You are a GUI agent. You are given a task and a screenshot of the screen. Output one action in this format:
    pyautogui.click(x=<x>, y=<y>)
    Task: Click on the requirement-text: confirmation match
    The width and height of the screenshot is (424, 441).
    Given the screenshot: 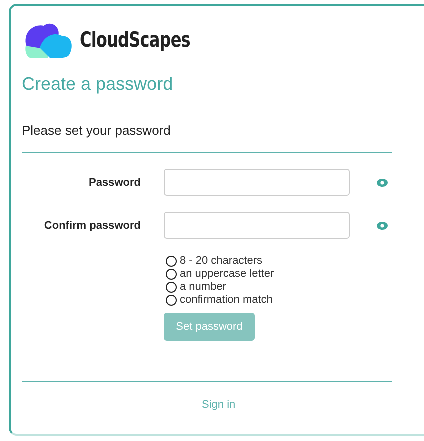 What is the action you would take?
    pyautogui.click(x=226, y=300)
    